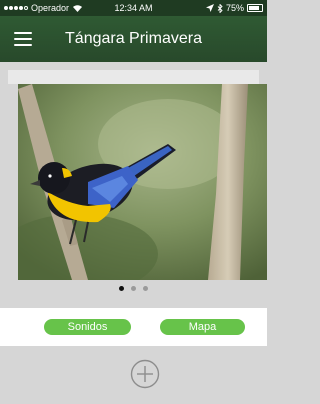 This screenshot has height=404, width=320. Describe the element at coordinates (133, 8) in the screenshot. I see `status-bar: Operador 12:34 AM 75%` at that location.